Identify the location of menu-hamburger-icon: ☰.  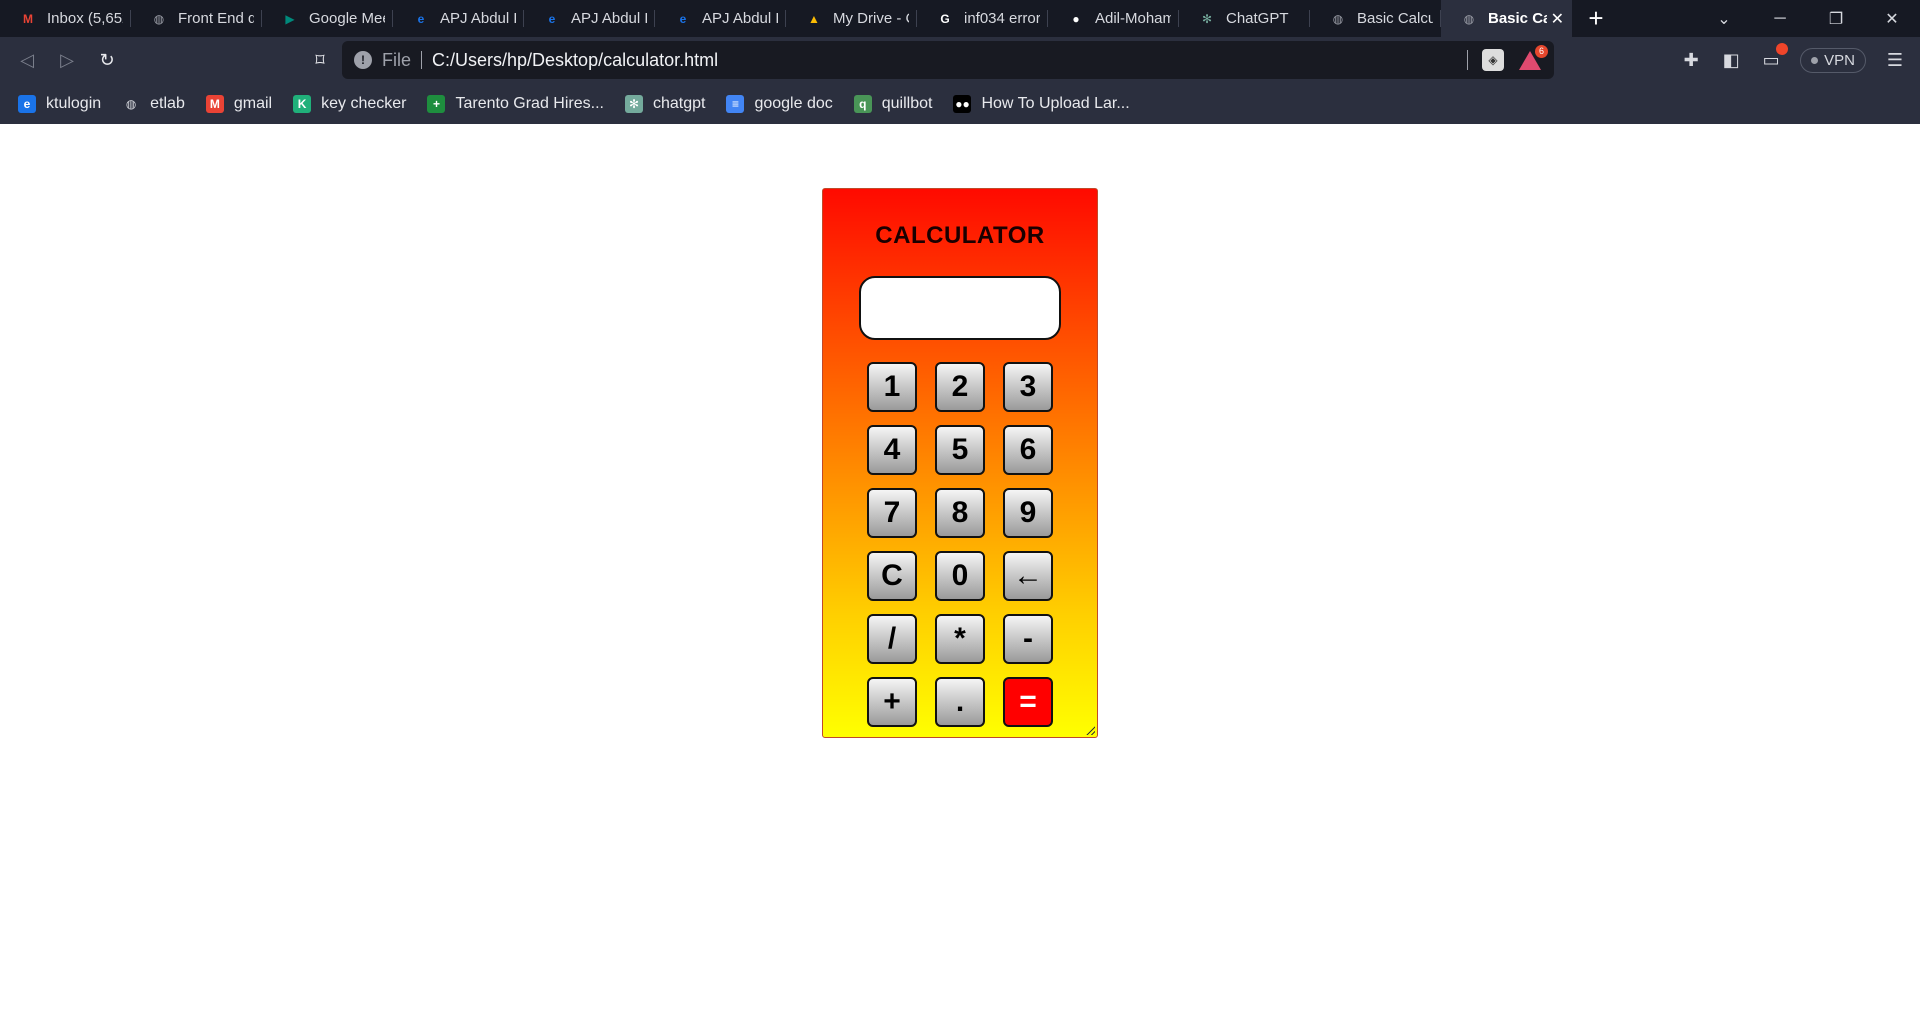
(1895, 60).